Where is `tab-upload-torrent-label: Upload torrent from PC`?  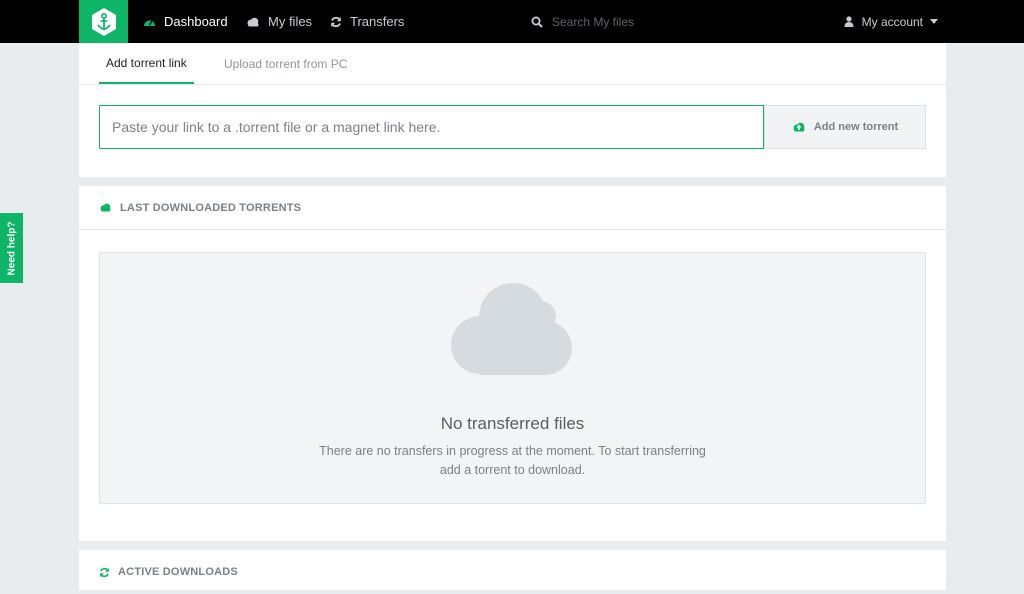 tab-upload-torrent-label: Upload torrent from PC is located at coordinates (286, 63).